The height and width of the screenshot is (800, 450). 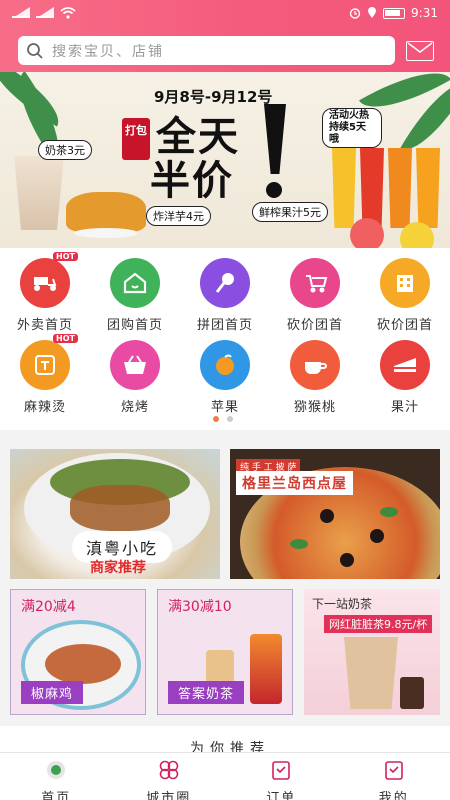 I want to click on grapefruit, so click(x=367, y=233).